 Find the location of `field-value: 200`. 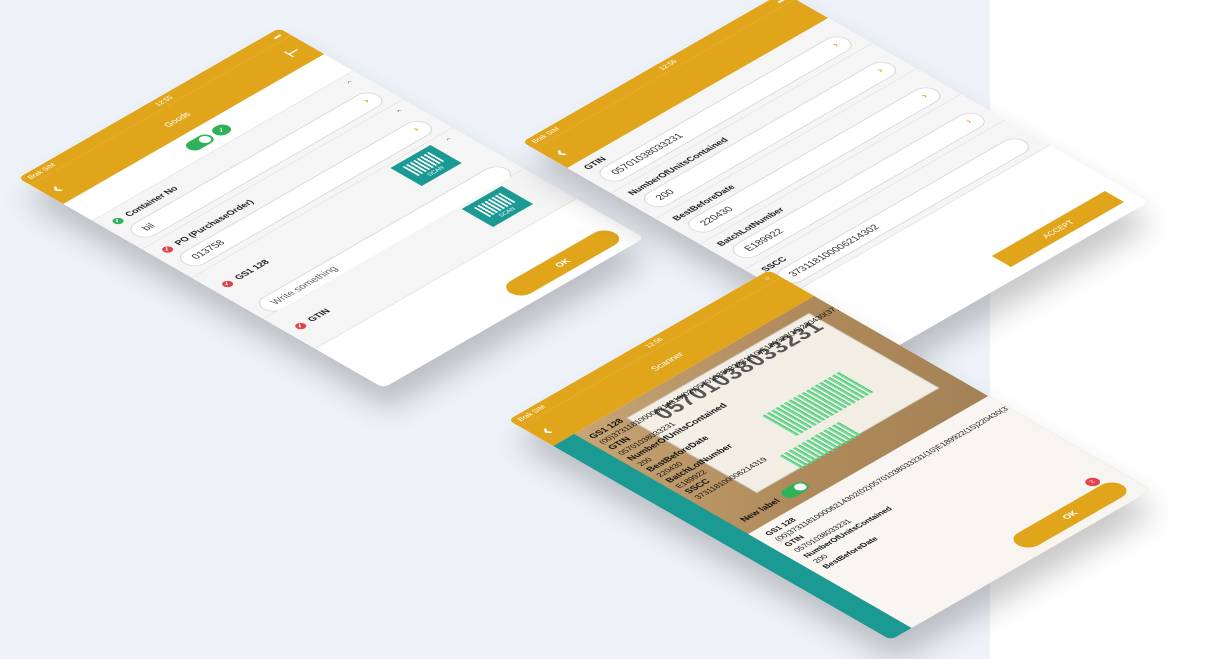

field-value: 200 is located at coordinates (665, 194).